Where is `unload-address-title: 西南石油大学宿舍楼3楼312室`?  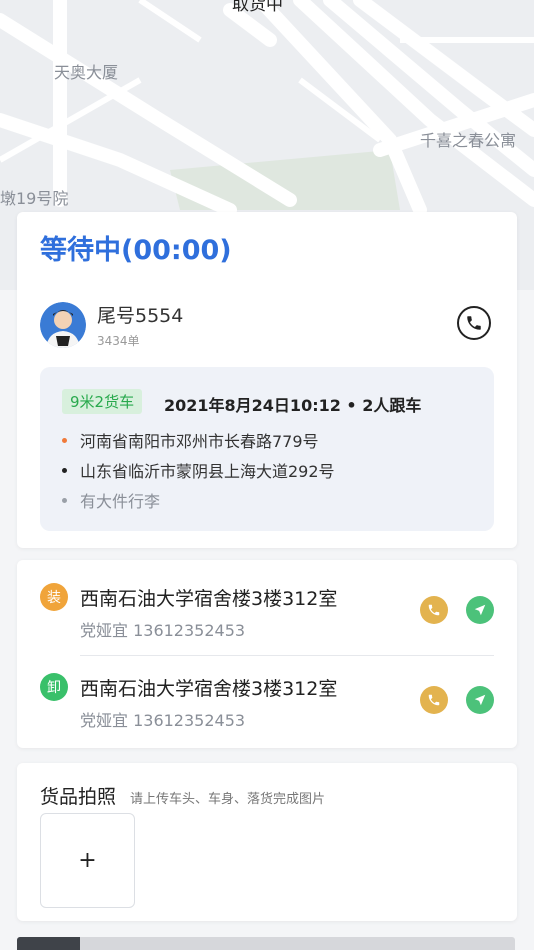
unload-address-title: 西南石油大学宿舍楼3楼312室 is located at coordinates (209, 689).